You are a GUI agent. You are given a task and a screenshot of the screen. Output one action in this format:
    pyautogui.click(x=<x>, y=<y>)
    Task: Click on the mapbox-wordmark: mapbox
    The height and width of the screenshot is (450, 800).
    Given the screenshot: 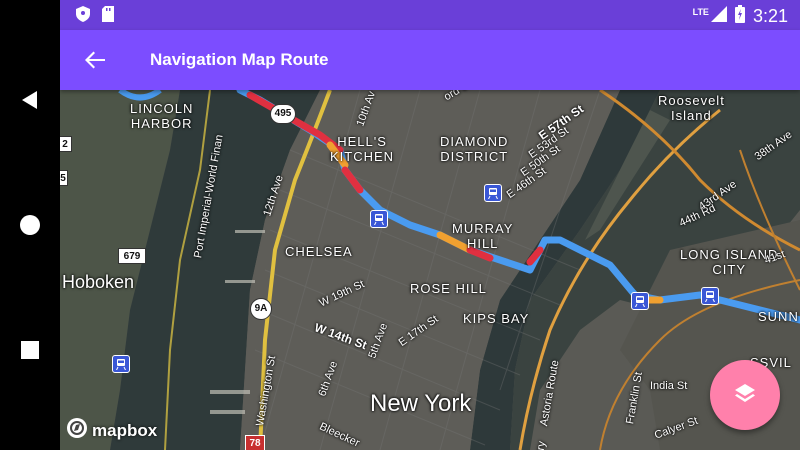 What is the action you would take?
    pyautogui.click(x=125, y=430)
    